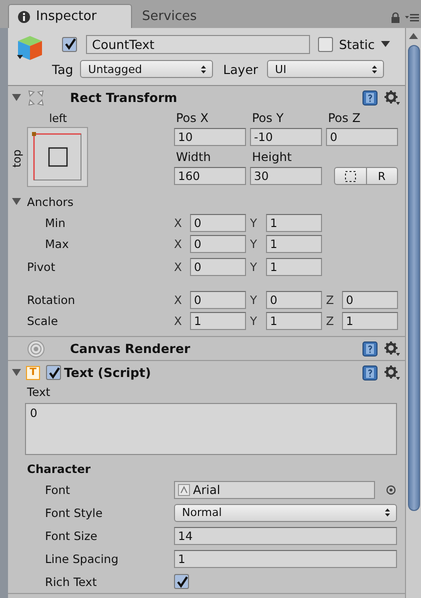  What do you see at coordinates (391, 489) in the screenshot?
I see `object-picker-icon` at bounding box center [391, 489].